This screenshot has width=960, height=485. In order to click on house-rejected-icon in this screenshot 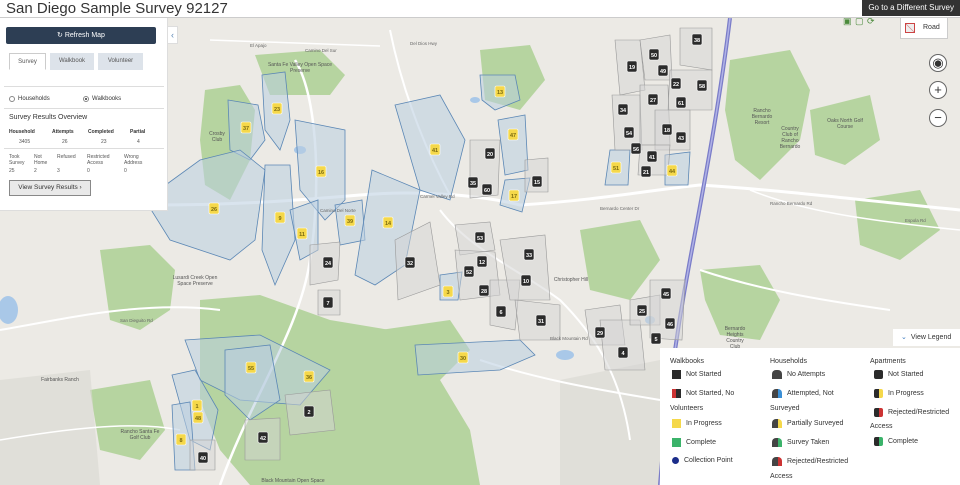, I will do `click(777, 461)`.